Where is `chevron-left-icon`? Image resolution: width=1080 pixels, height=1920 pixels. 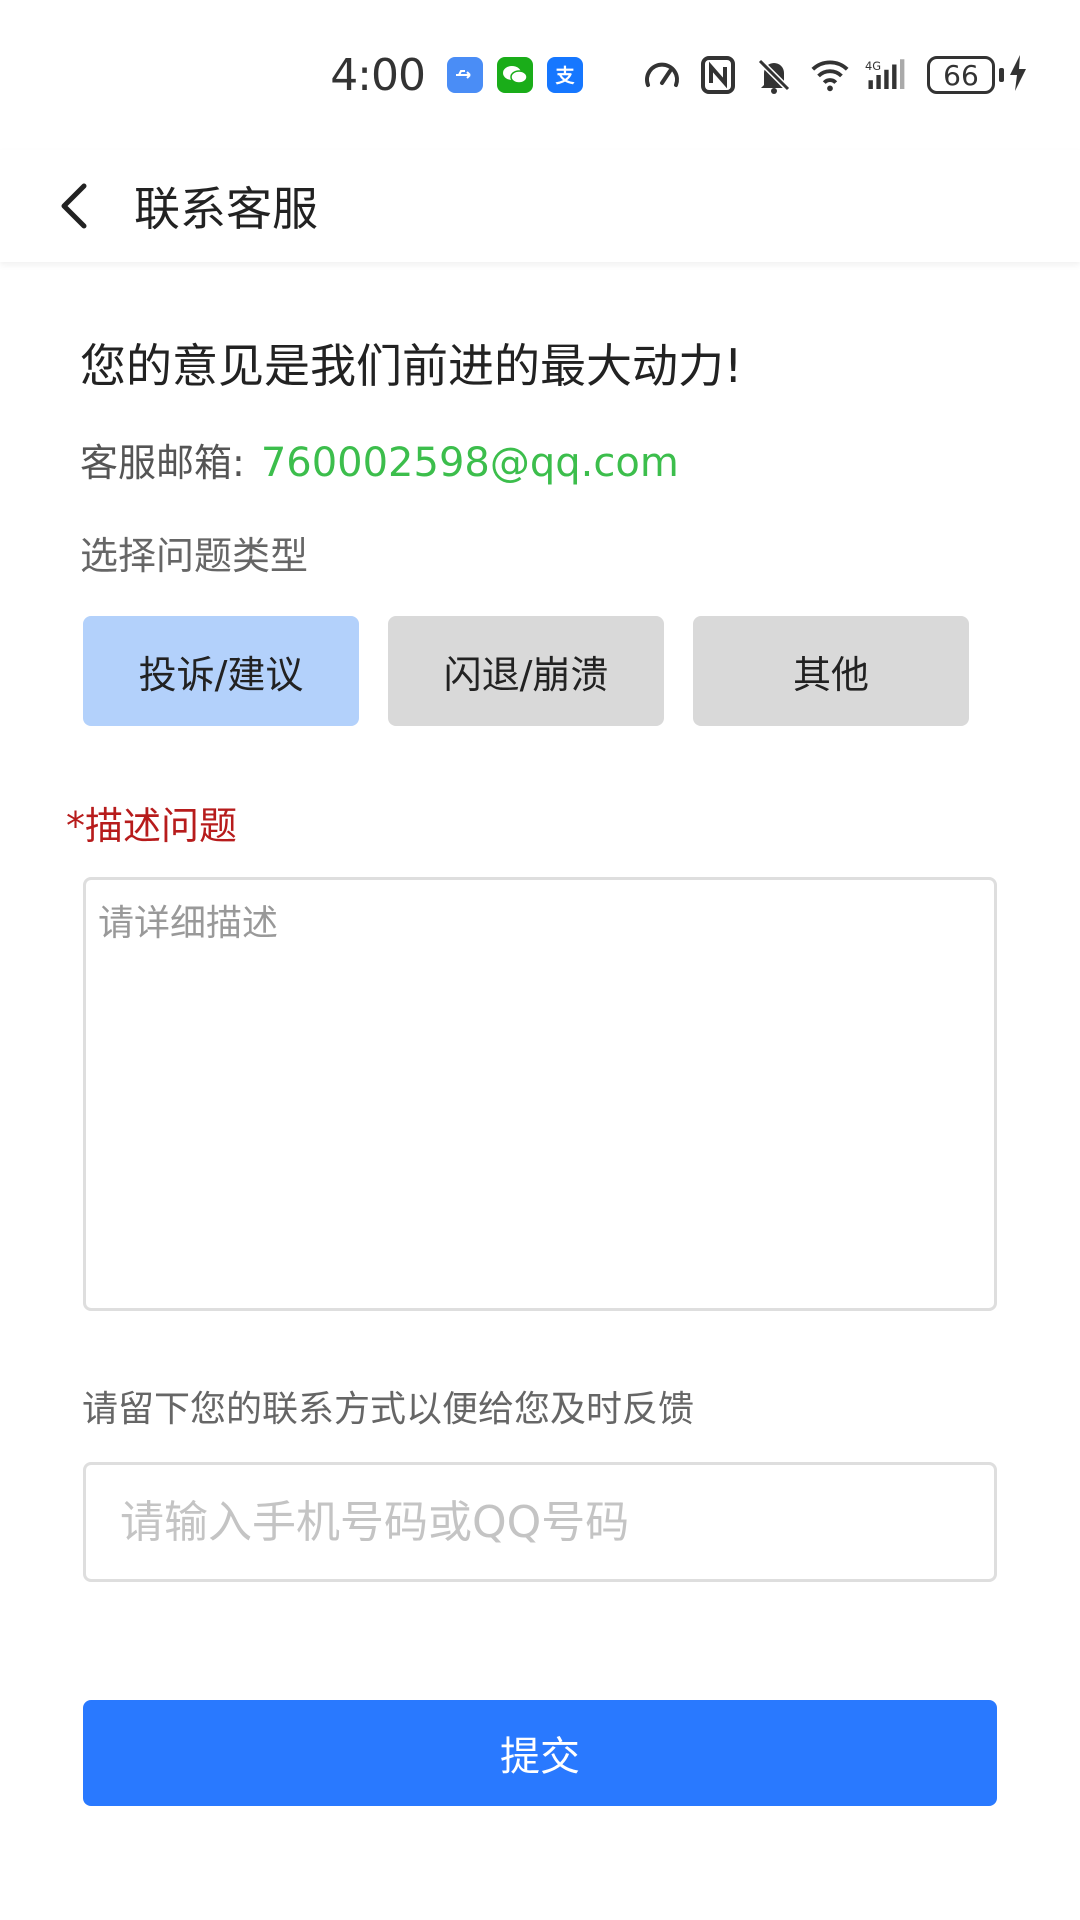
chevron-left-icon is located at coordinates (74, 206).